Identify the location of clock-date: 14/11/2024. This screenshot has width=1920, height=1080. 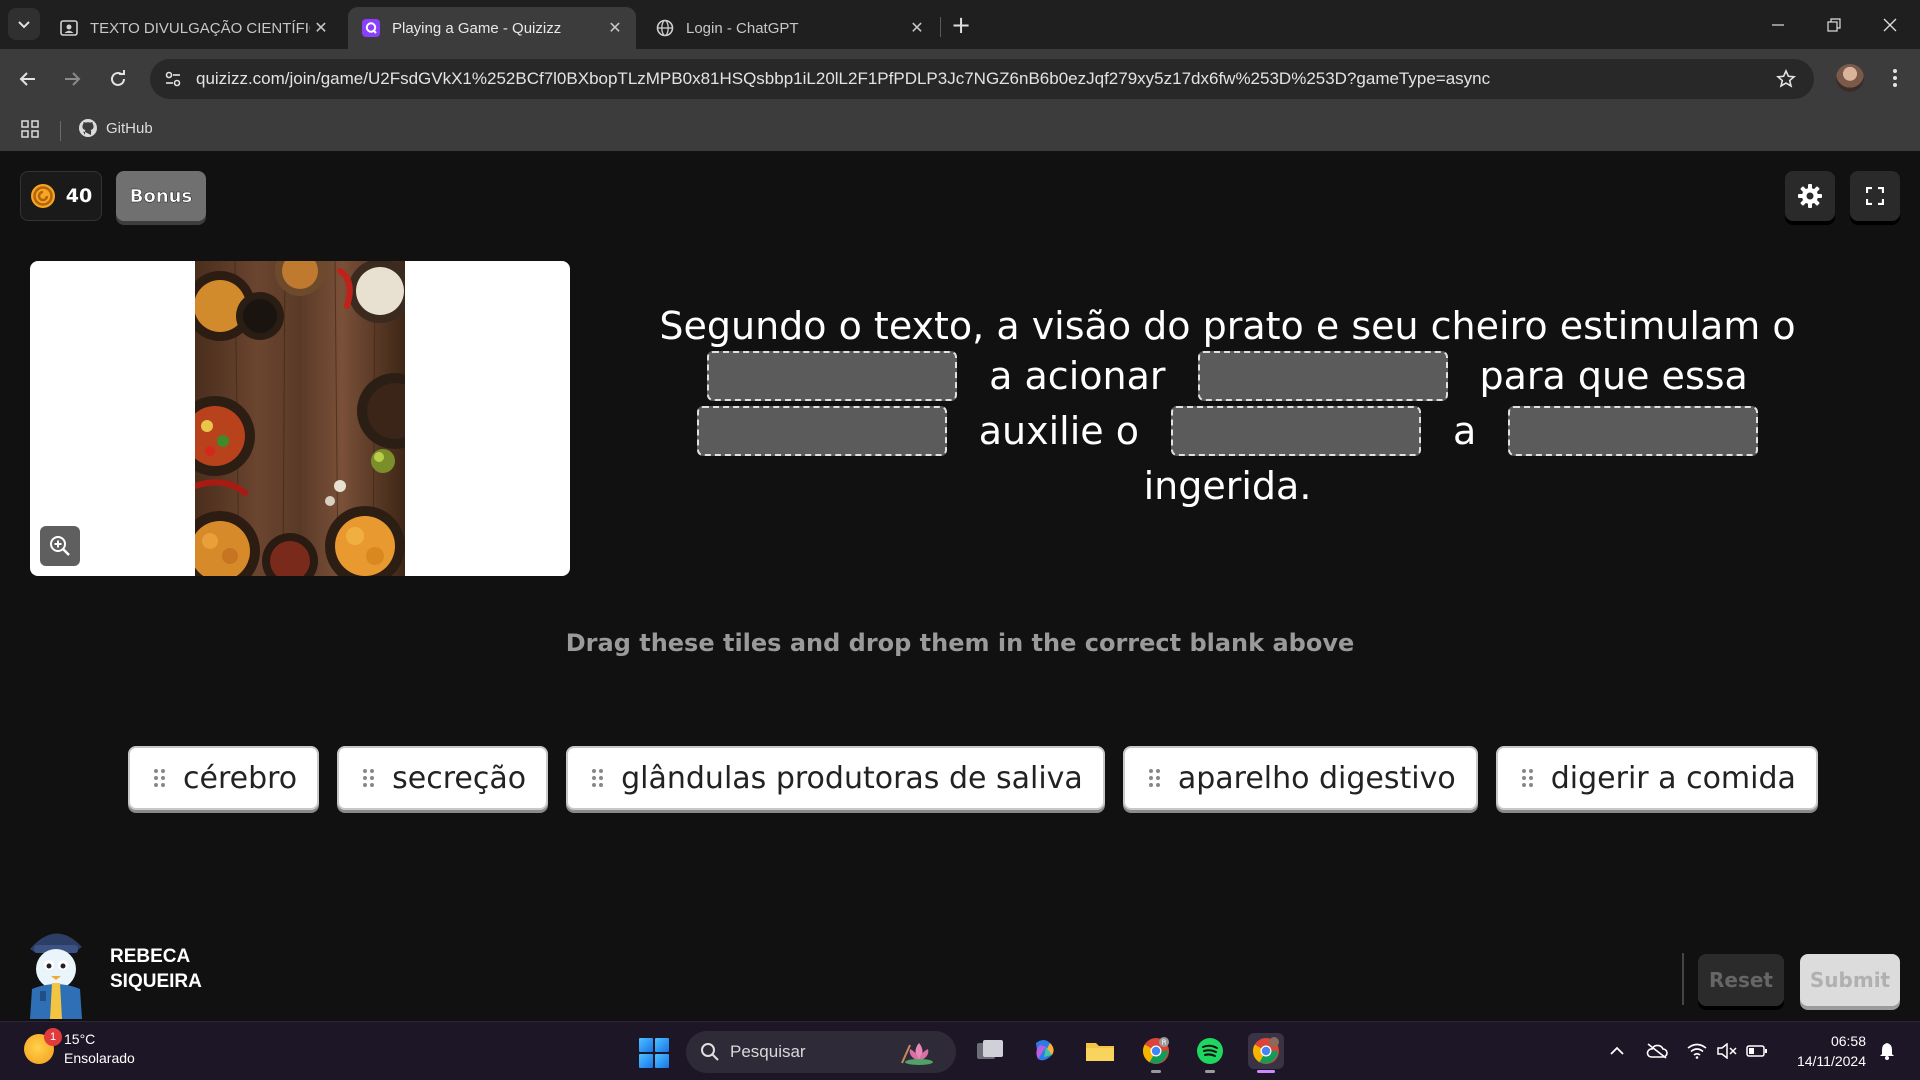
(1831, 1061).